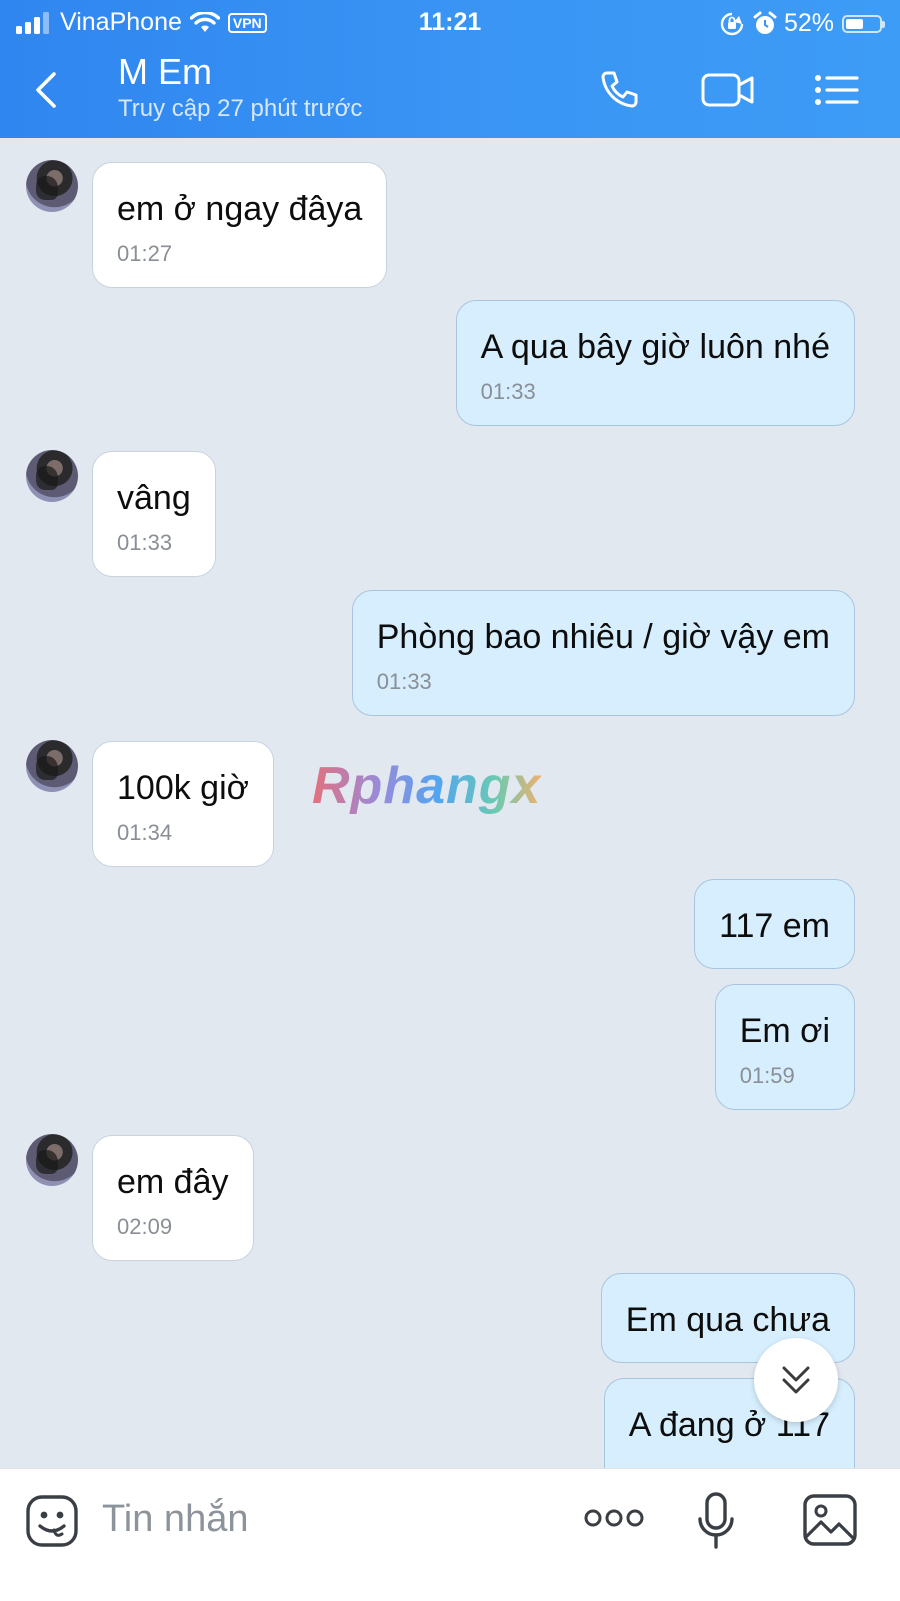  What do you see at coordinates (622, 90) in the screenshot?
I see `phone-icon` at bounding box center [622, 90].